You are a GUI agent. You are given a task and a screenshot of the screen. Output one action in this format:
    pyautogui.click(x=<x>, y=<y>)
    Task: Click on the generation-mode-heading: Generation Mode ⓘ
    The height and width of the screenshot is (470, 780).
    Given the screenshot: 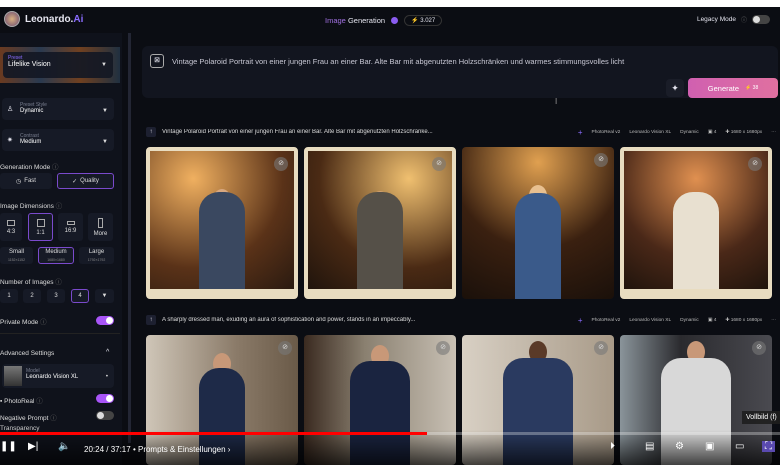 What is the action you would take?
    pyautogui.click(x=29, y=167)
    